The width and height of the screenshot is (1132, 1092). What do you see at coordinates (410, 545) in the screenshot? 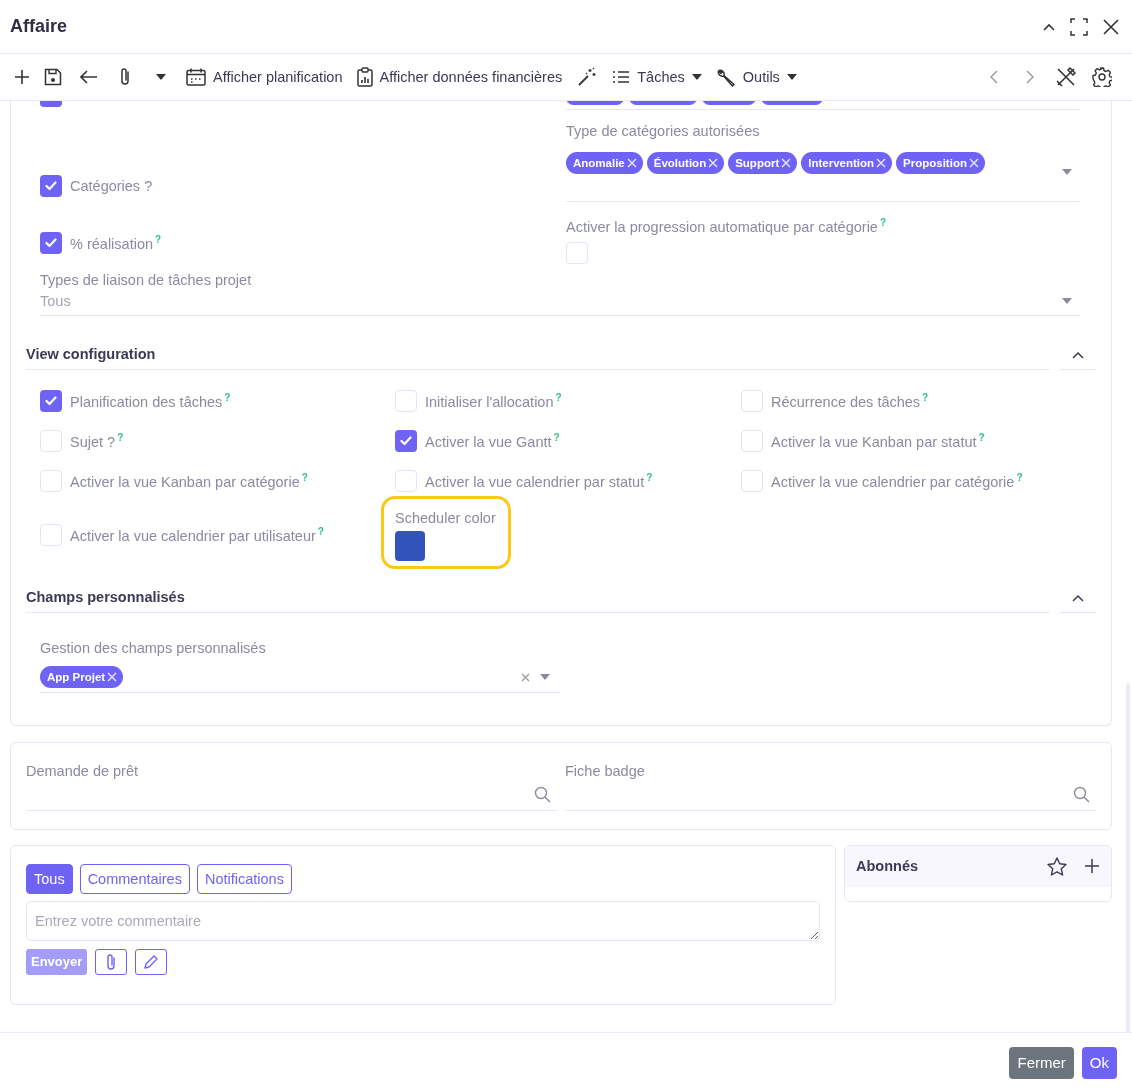
I see `color-swatch` at bounding box center [410, 545].